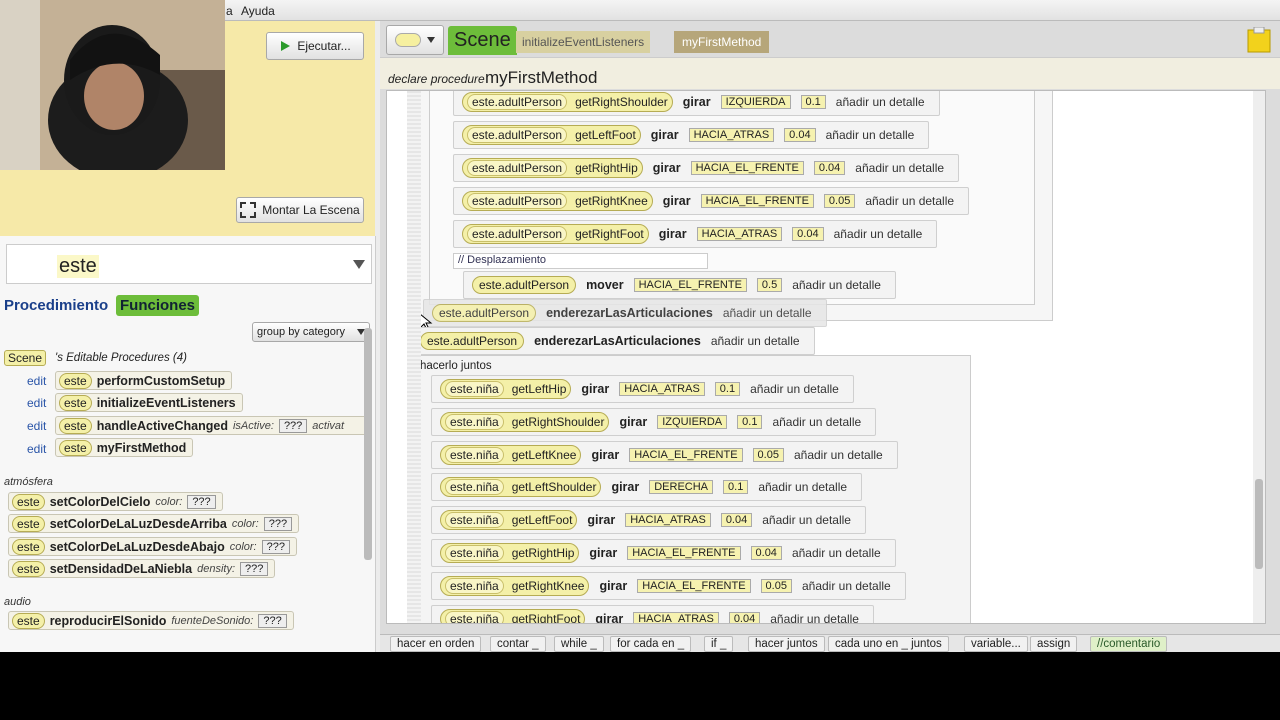  I want to click on control-each-in-together: cada uno en _ juntos, so click(888, 644).